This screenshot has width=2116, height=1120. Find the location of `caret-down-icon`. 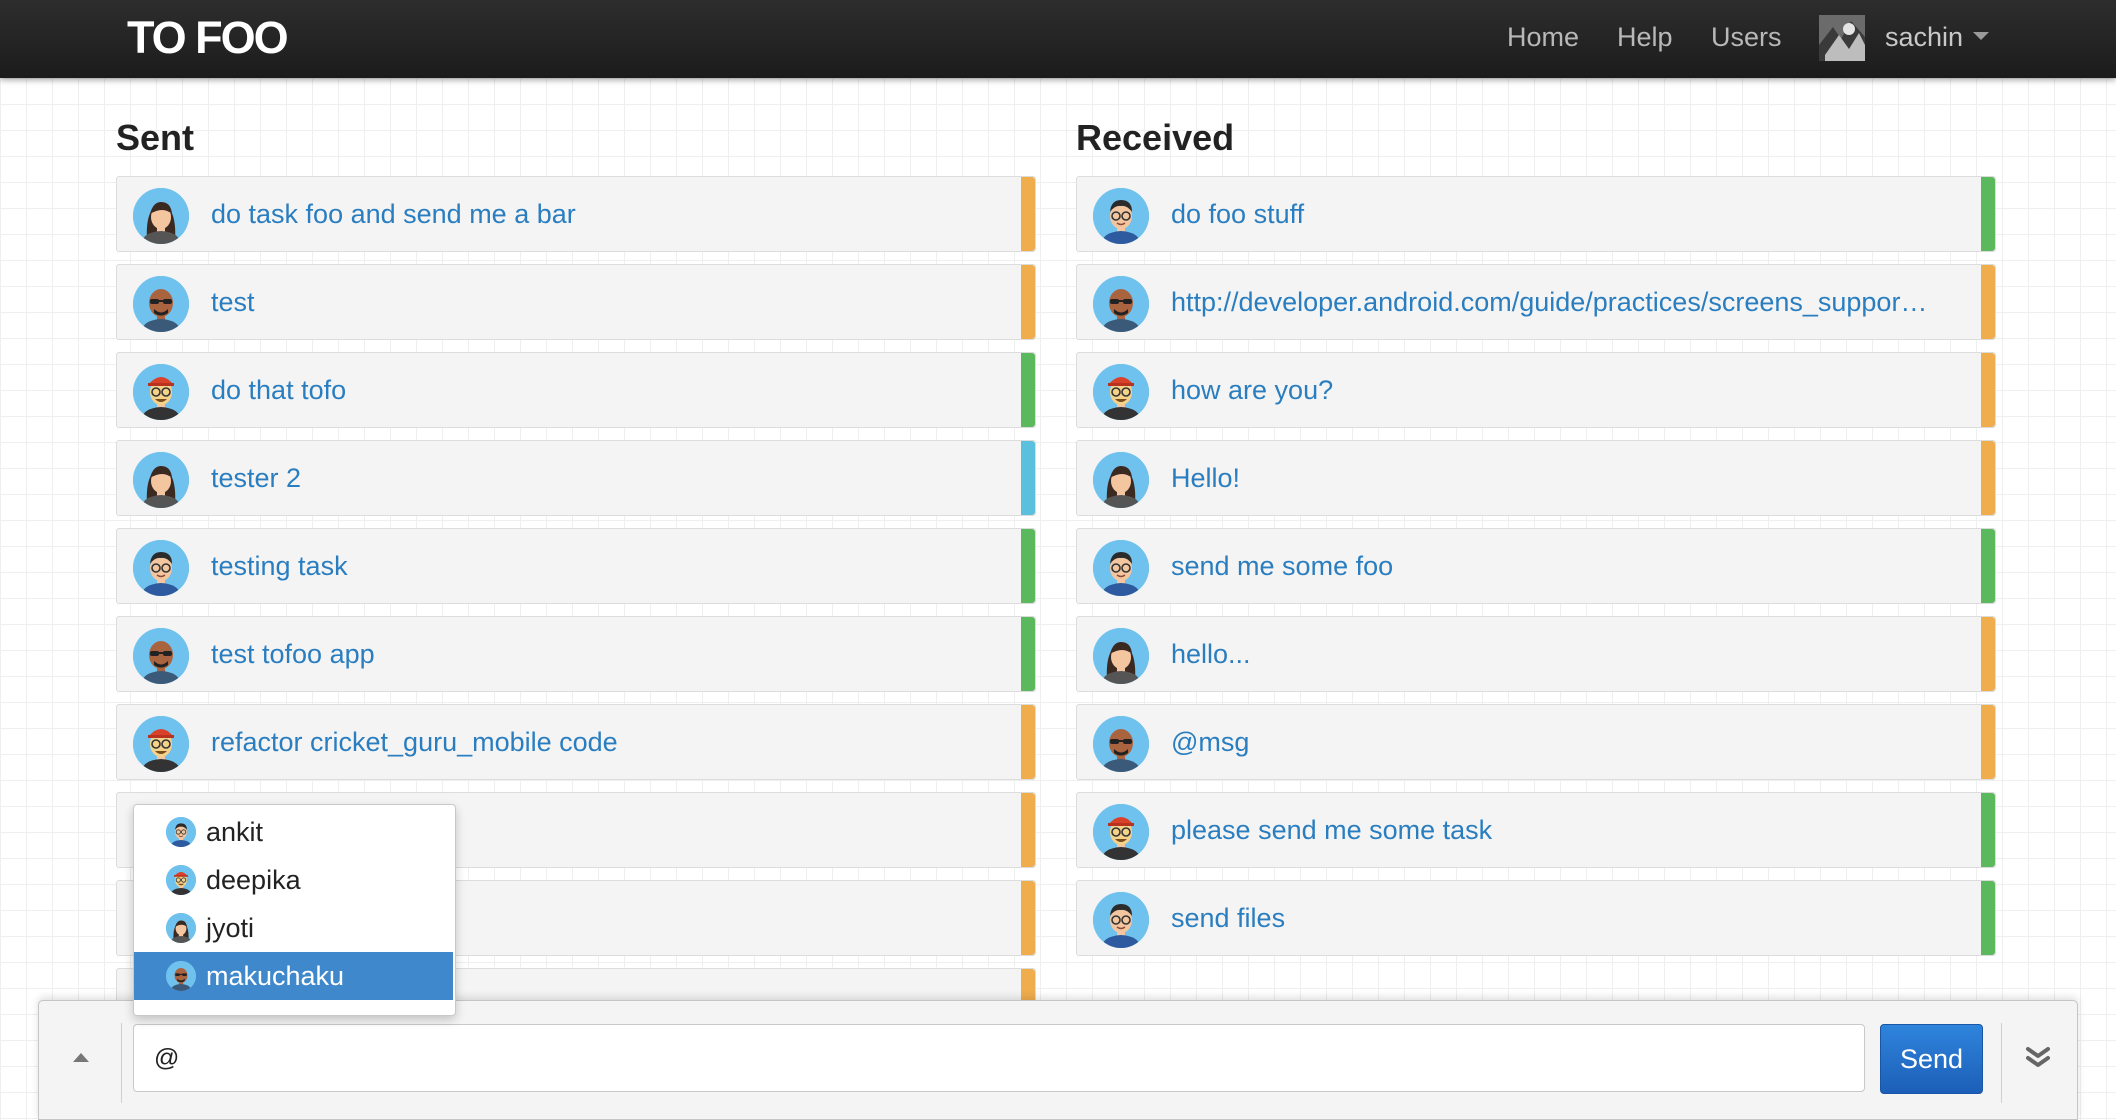

caret-down-icon is located at coordinates (1981, 36).